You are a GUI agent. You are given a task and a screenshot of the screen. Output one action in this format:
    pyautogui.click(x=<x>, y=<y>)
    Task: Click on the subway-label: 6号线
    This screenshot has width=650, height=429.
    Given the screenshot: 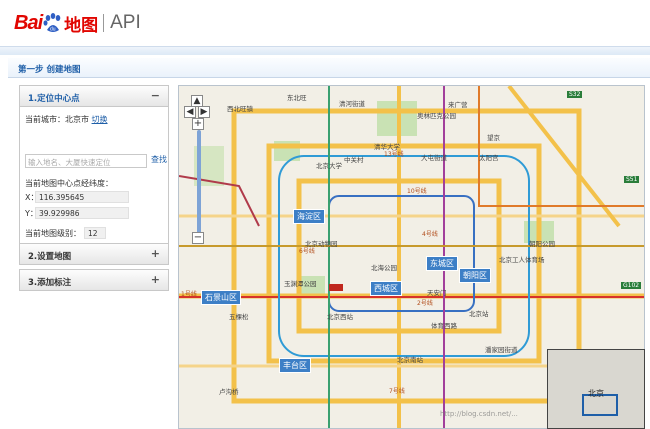 What is the action you would take?
    pyautogui.click(x=307, y=251)
    